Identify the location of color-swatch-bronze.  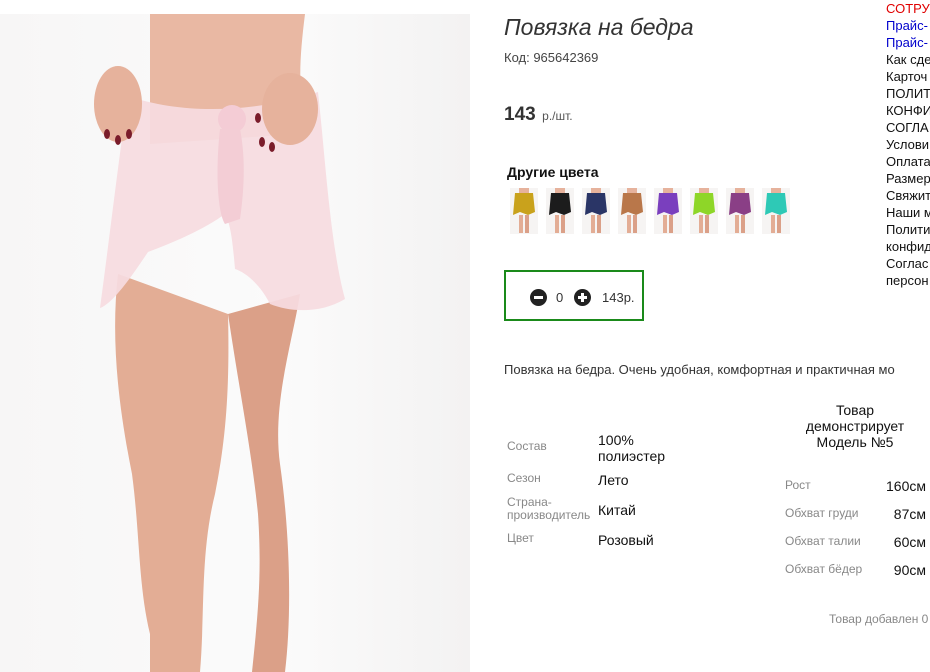
(632, 211).